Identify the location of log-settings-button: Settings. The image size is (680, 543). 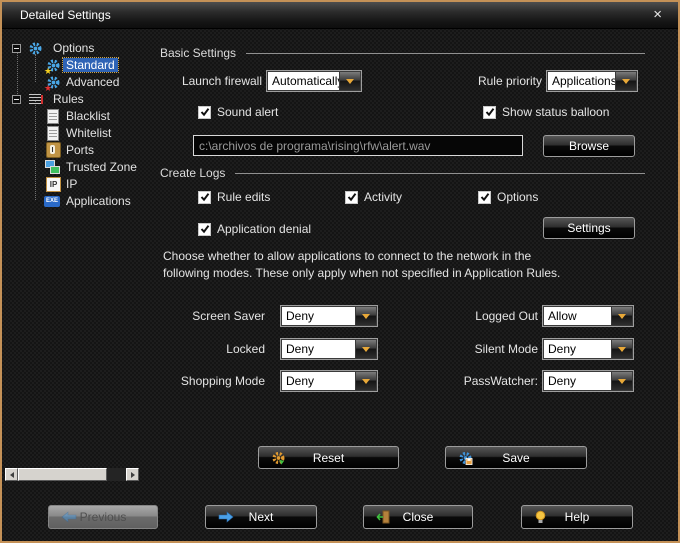
(589, 228).